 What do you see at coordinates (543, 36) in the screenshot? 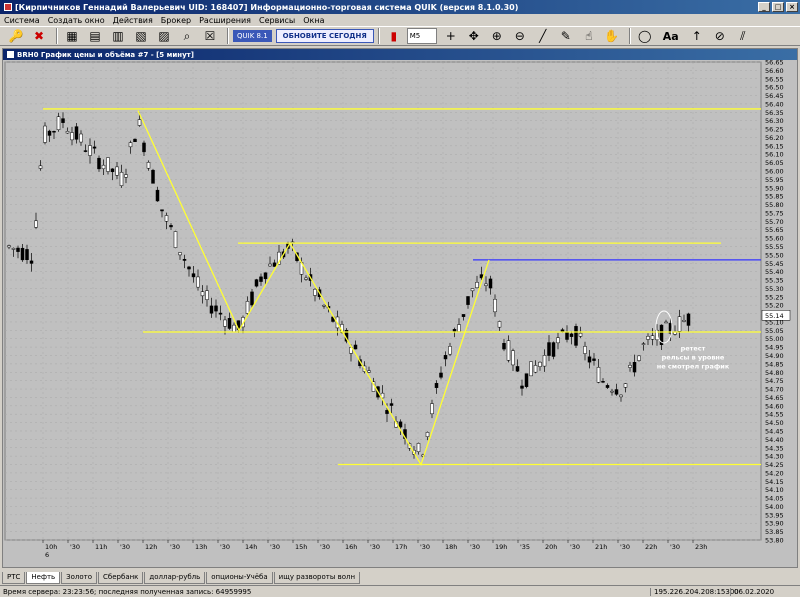
I see `draw-line-icon: ╱` at bounding box center [543, 36].